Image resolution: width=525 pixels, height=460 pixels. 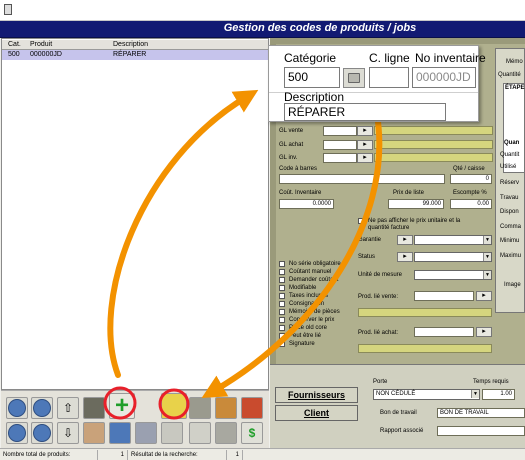 What do you see at coordinates (510, 241) in the screenshot?
I see `right-label: Minimu` at bounding box center [510, 241].